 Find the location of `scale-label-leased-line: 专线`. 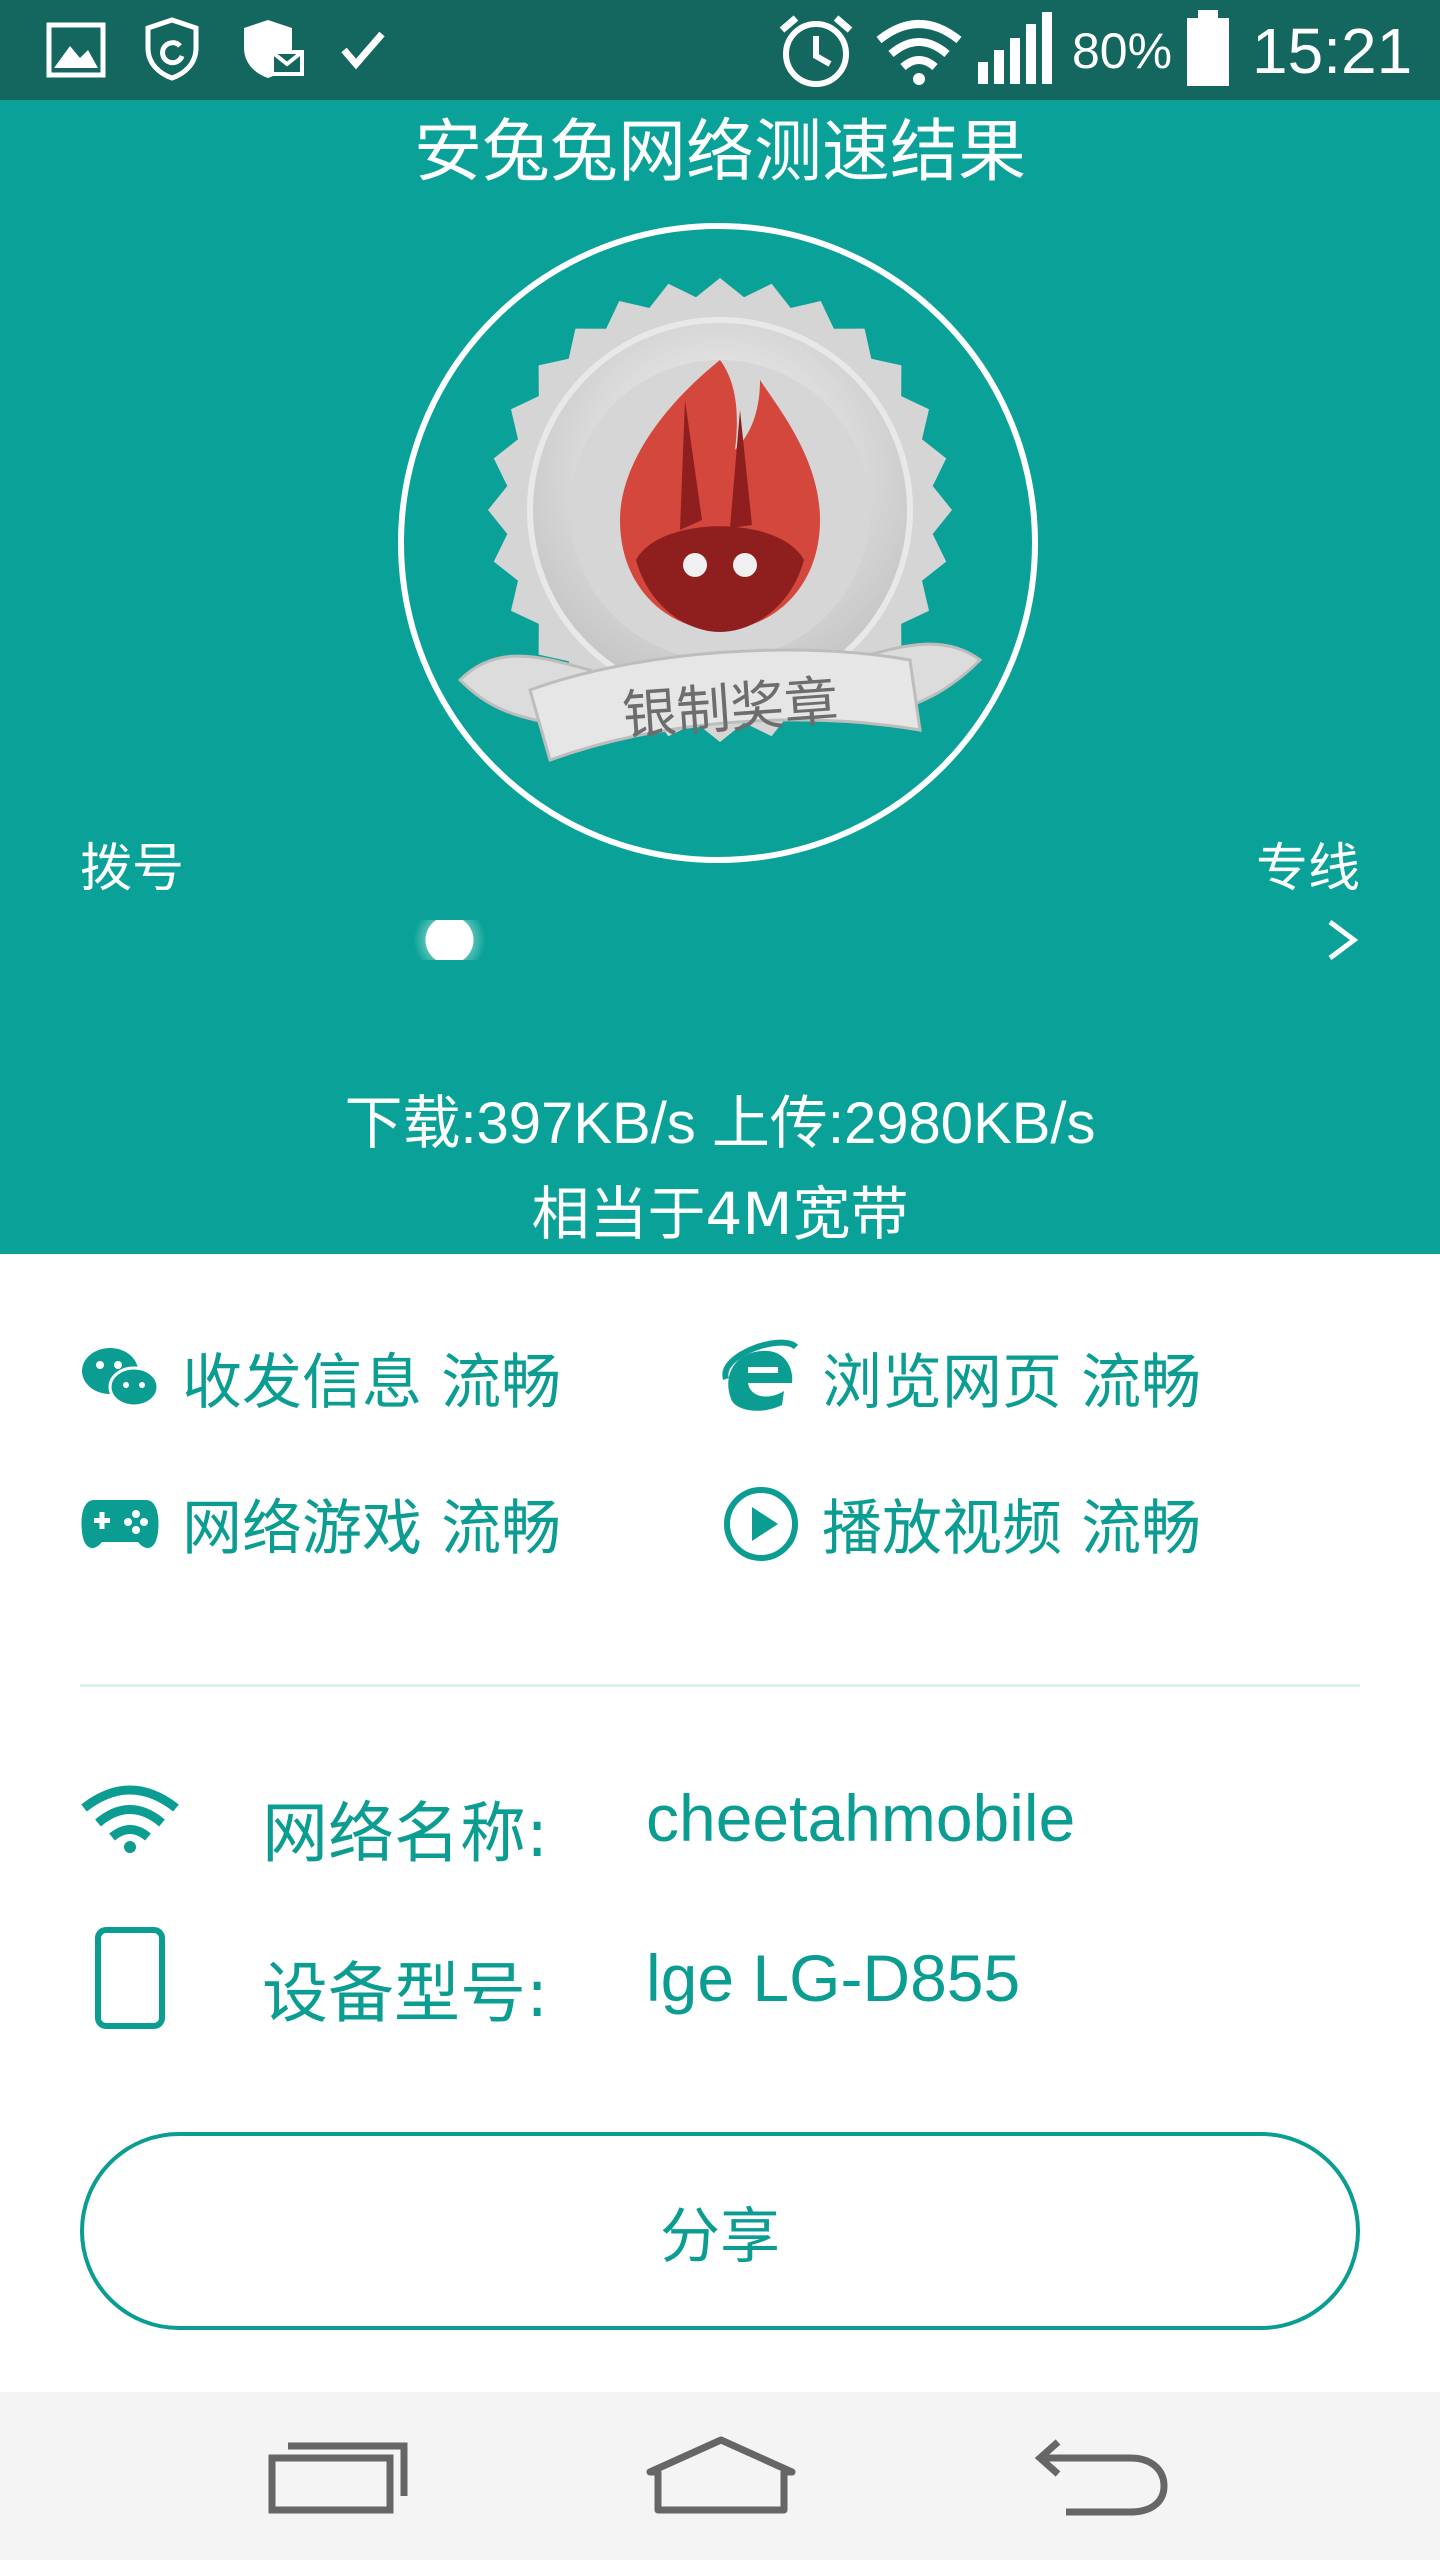

scale-label-leased-line: 专线 is located at coordinates (1307, 869).